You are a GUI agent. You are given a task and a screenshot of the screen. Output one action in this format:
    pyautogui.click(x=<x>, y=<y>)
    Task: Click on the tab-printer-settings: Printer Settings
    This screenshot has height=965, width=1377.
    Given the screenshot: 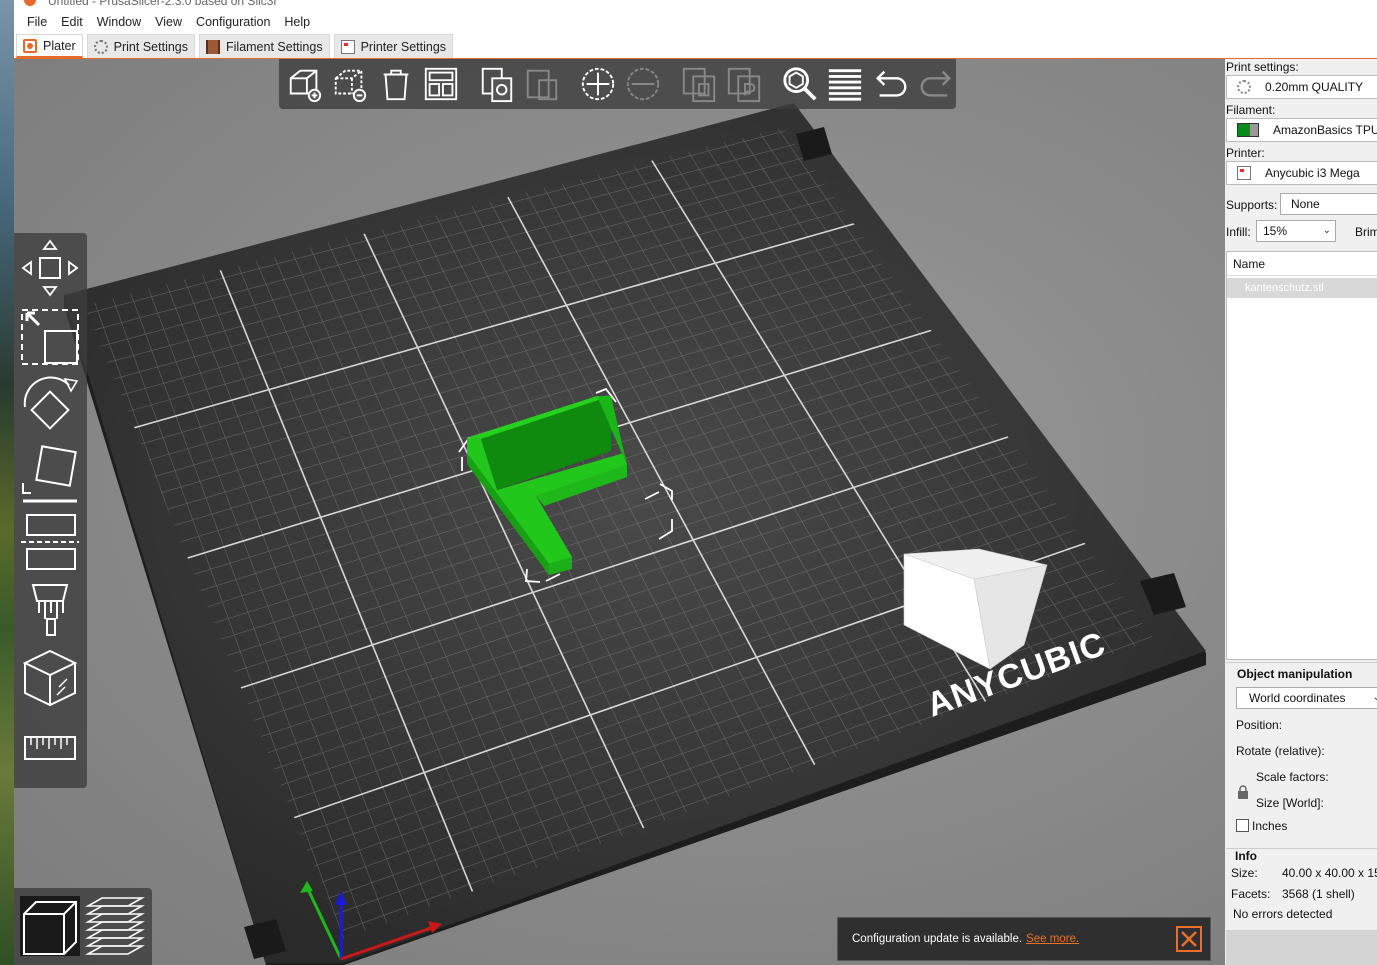 What is the action you would take?
    pyautogui.click(x=393, y=46)
    